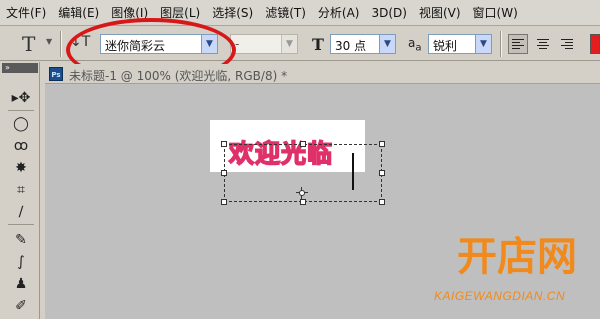  I want to click on toolbox: » ▸✥ ◯ ꝏ ✸ ⌗ ∕ ✎ ∫ ♟ ✐, so click(20, 190).